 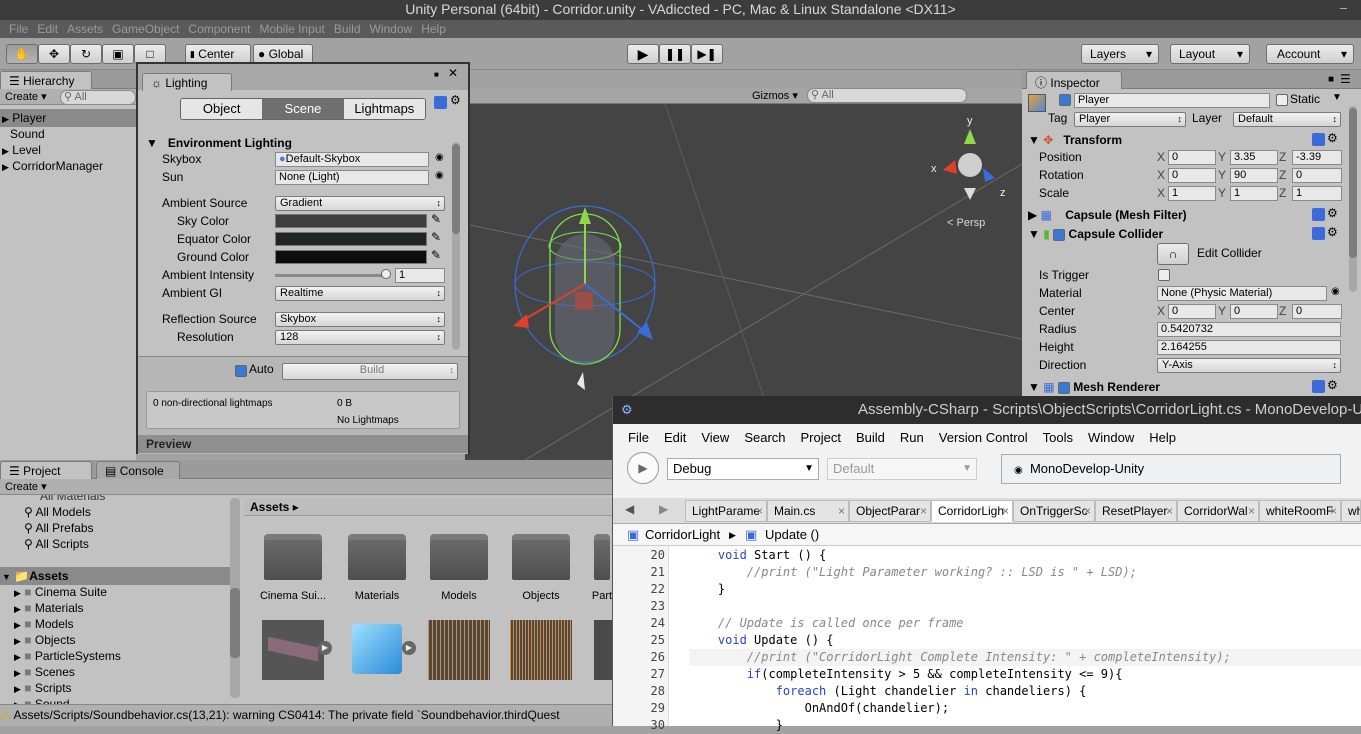 What do you see at coordinates (1310, 54) in the screenshot?
I see `account-dropdown: Account ▾` at bounding box center [1310, 54].